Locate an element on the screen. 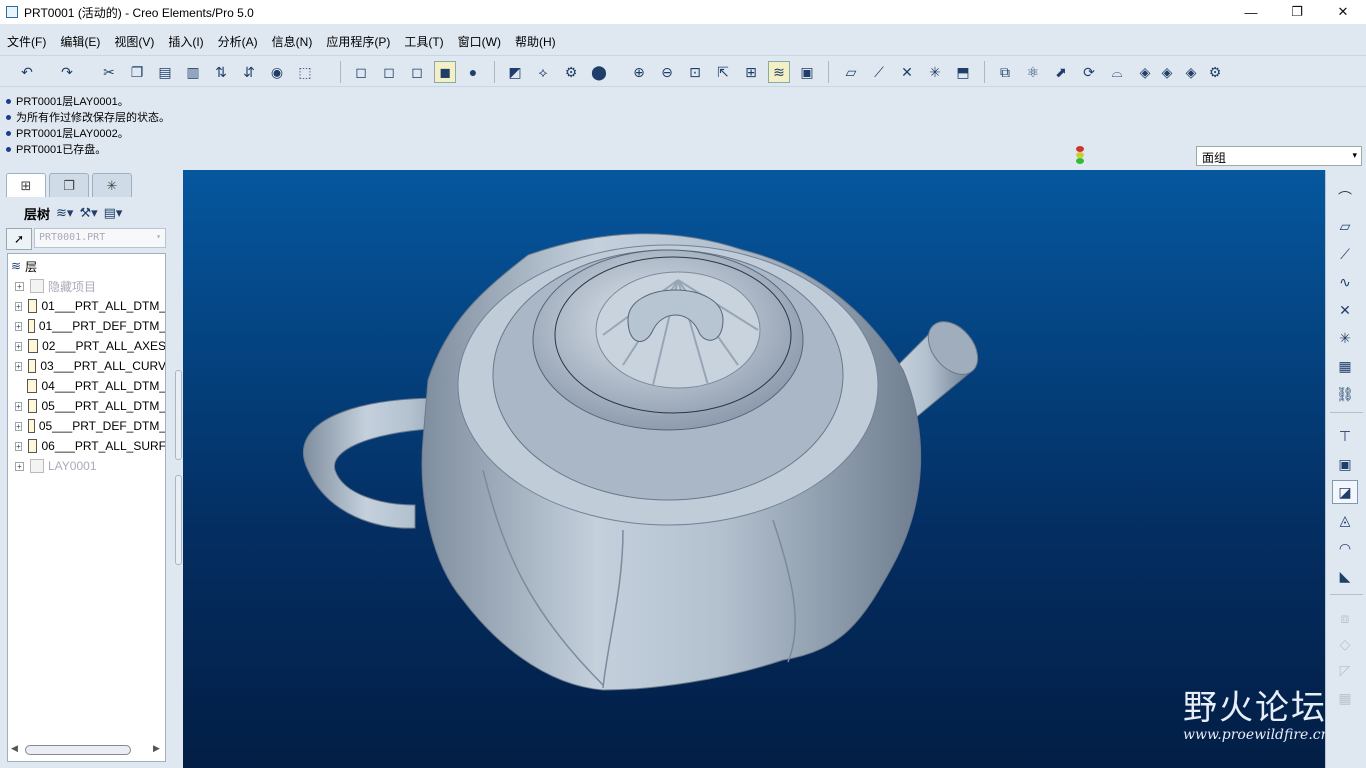  scroll-thumb is located at coordinates (78, 750).